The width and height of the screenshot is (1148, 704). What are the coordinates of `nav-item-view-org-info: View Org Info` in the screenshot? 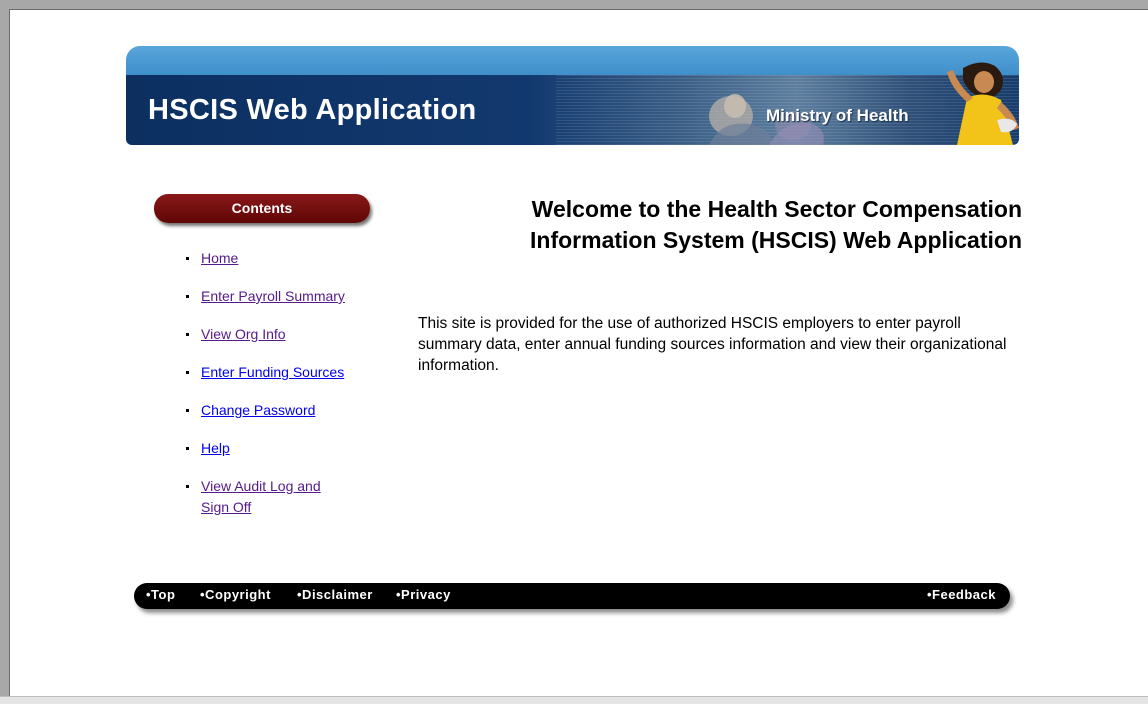 It's located at (285, 334).